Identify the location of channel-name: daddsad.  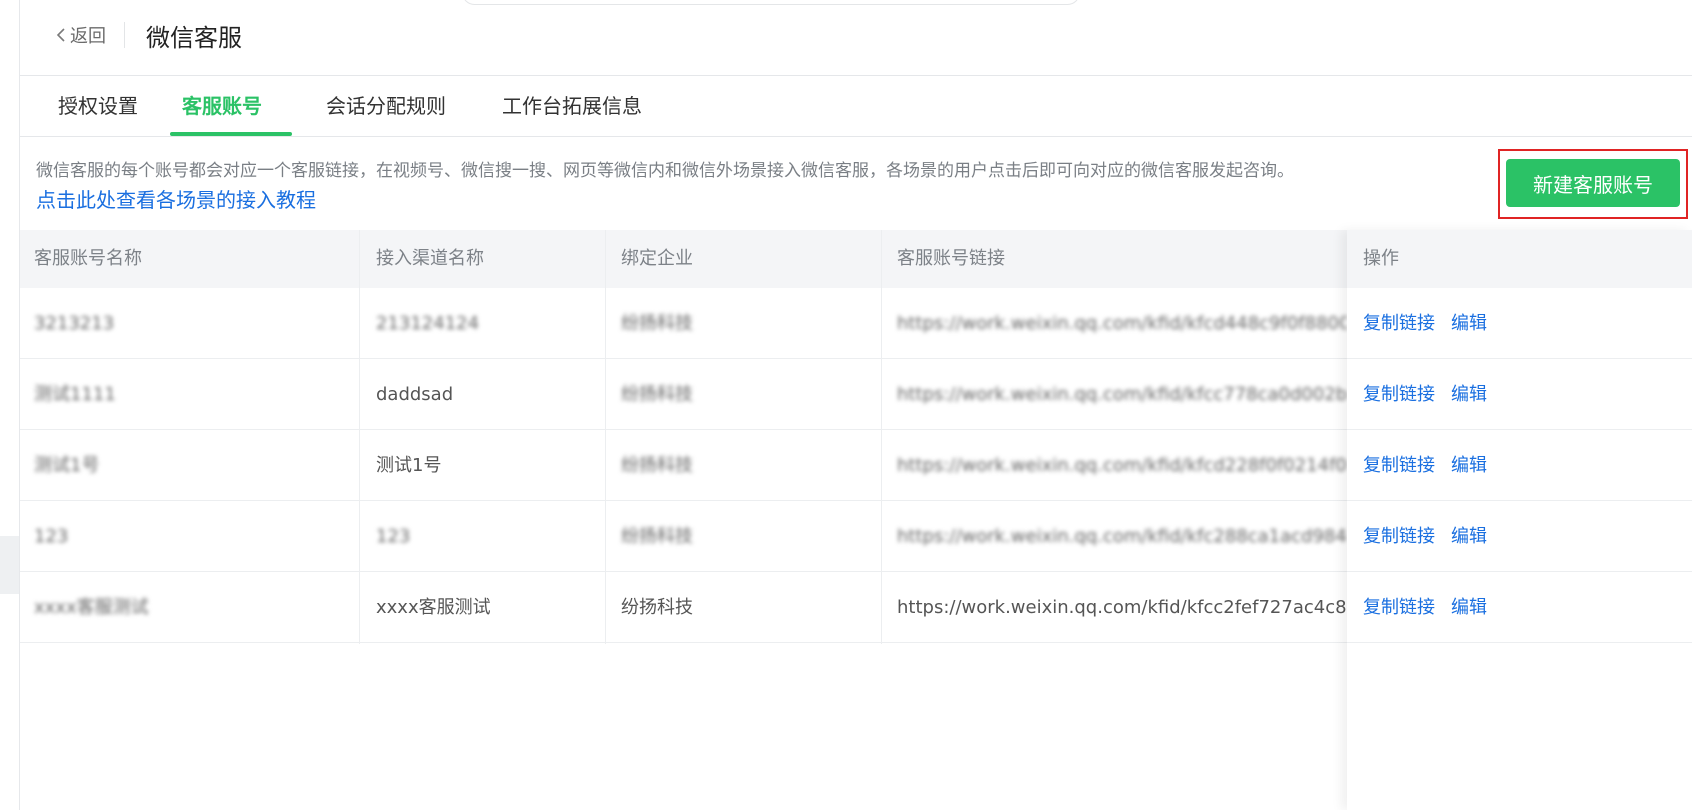
(415, 394).